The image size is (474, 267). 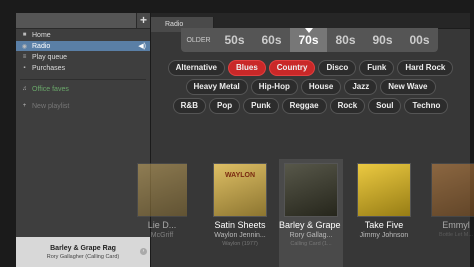 I want to click on sidebar-item-label: Purchases, so click(x=49, y=68).